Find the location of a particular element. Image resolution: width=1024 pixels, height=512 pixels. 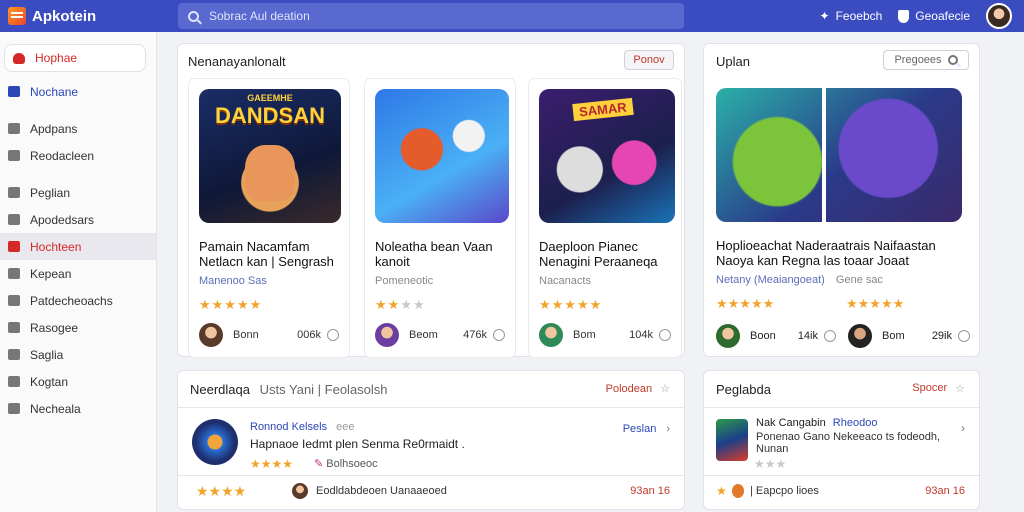

sidebar-item-label: Necheala is located at coordinates (55, 408).